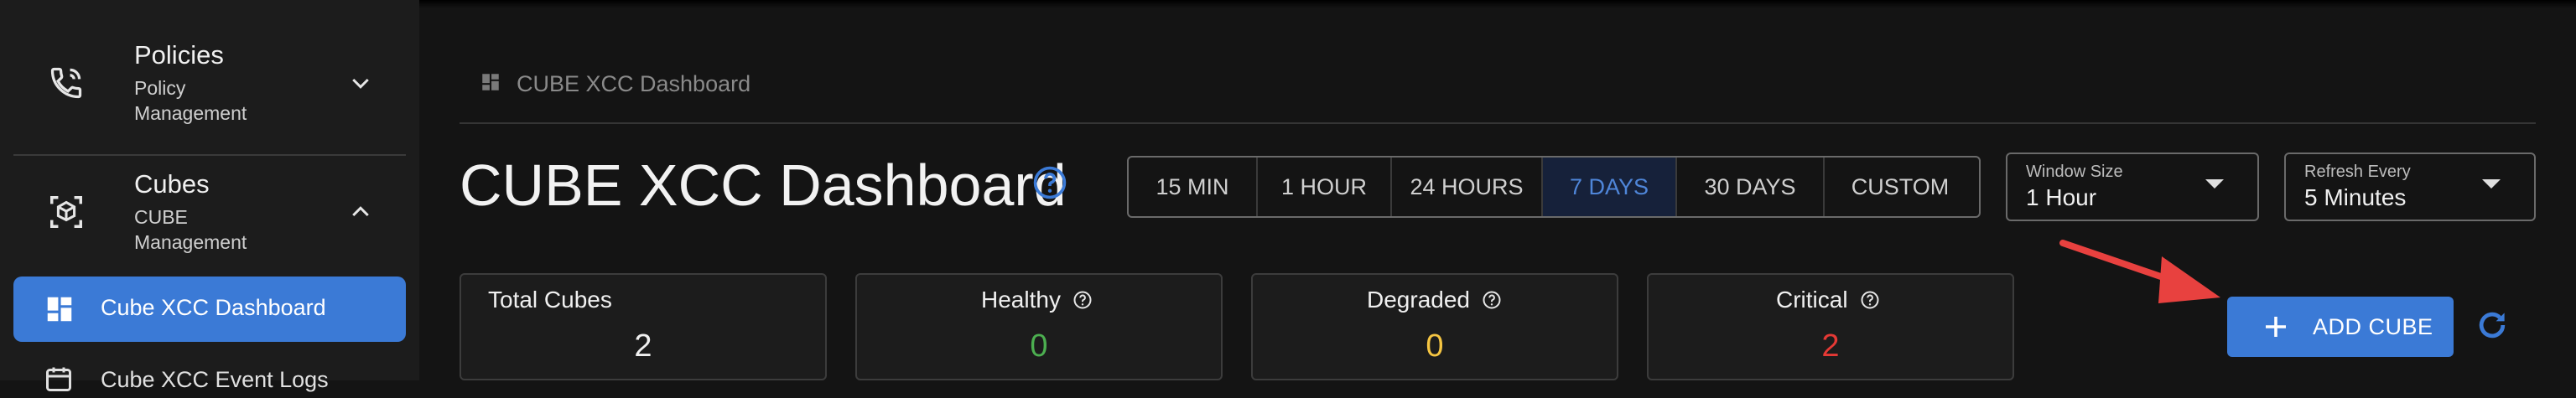  What do you see at coordinates (360, 211) in the screenshot?
I see `chevron-up-icon` at bounding box center [360, 211].